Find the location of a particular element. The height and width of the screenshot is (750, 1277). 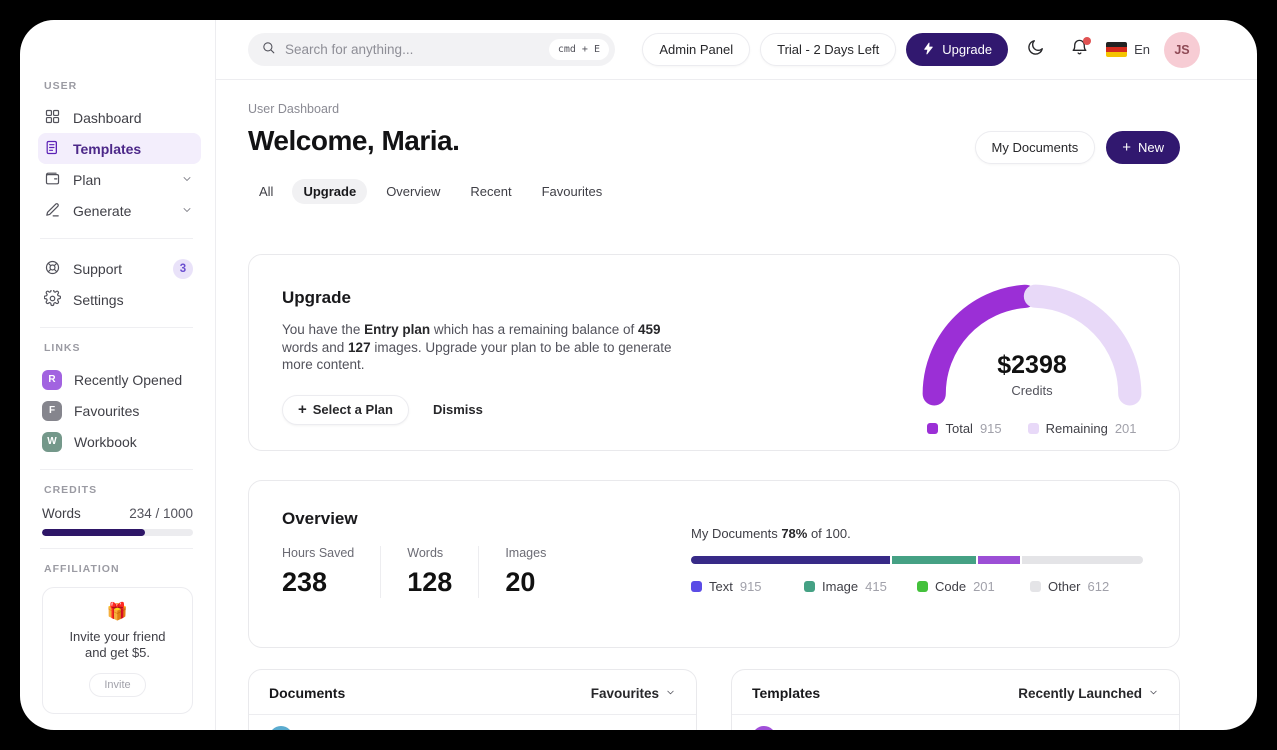

lifebuoy-icon is located at coordinates (52, 269).